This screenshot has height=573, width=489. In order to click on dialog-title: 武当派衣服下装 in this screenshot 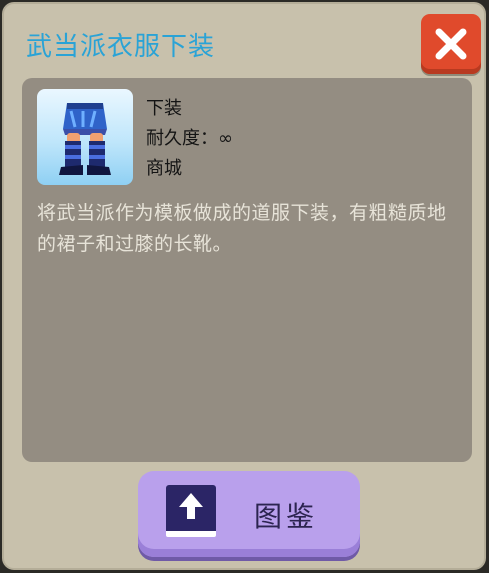, I will do `click(121, 47)`.